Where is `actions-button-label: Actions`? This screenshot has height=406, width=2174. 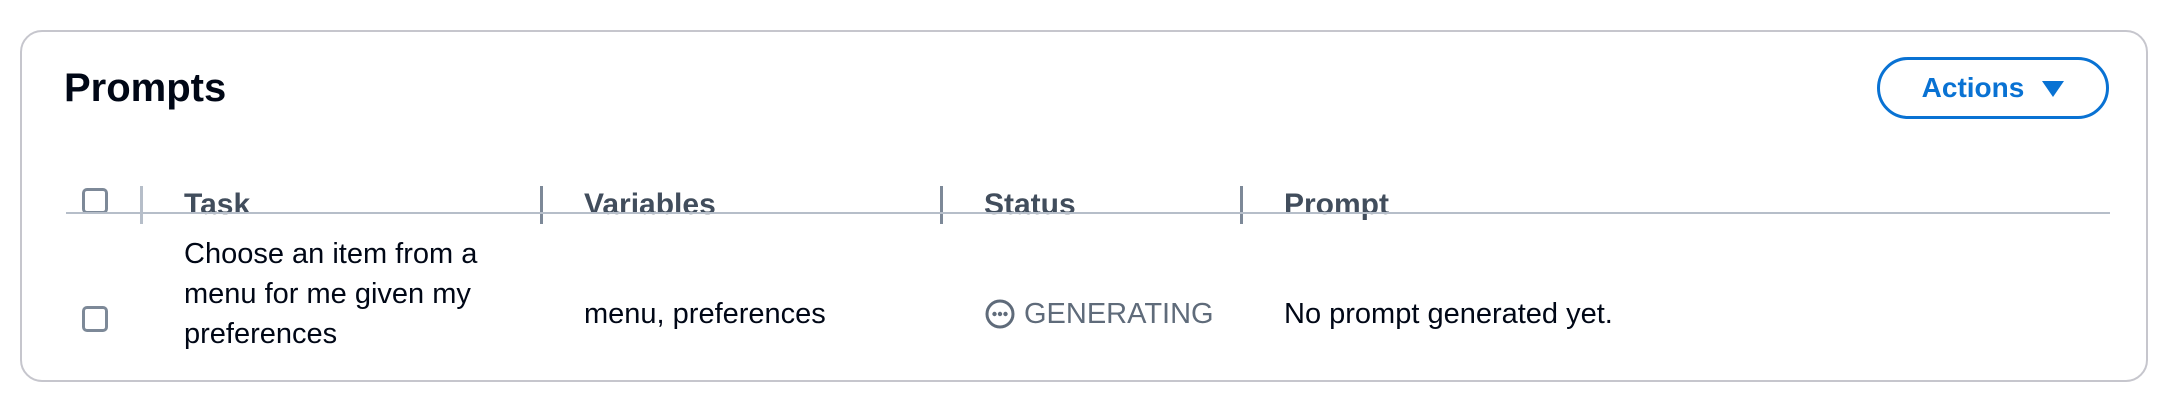 actions-button-label: Actions is located at coordinates (1973, 87).